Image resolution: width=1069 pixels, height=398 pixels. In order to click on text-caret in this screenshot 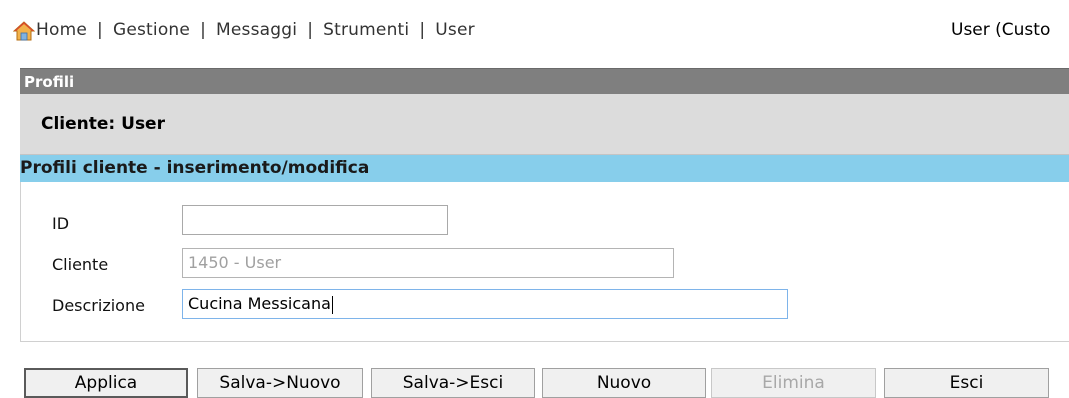, I will do `click(332, 304)`.